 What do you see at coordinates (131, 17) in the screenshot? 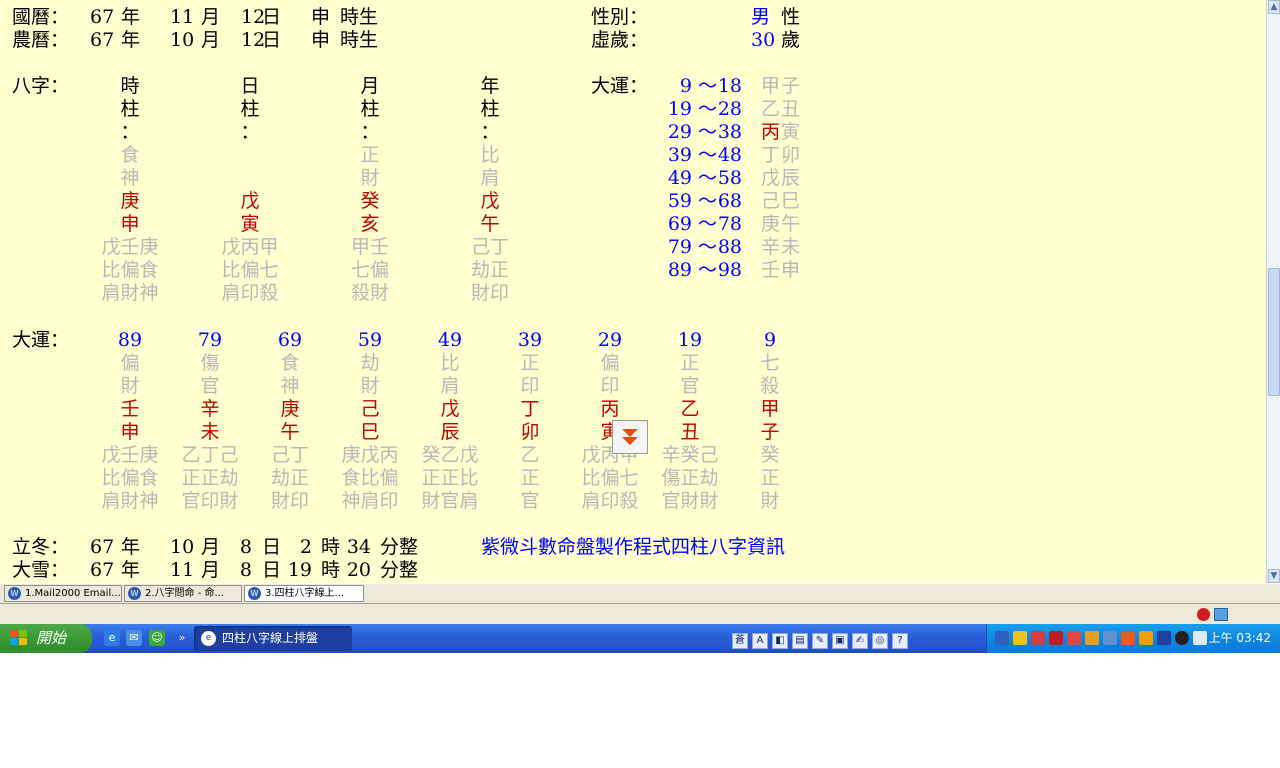
I see `unit-year: 年` at bounding box center [131, 17].